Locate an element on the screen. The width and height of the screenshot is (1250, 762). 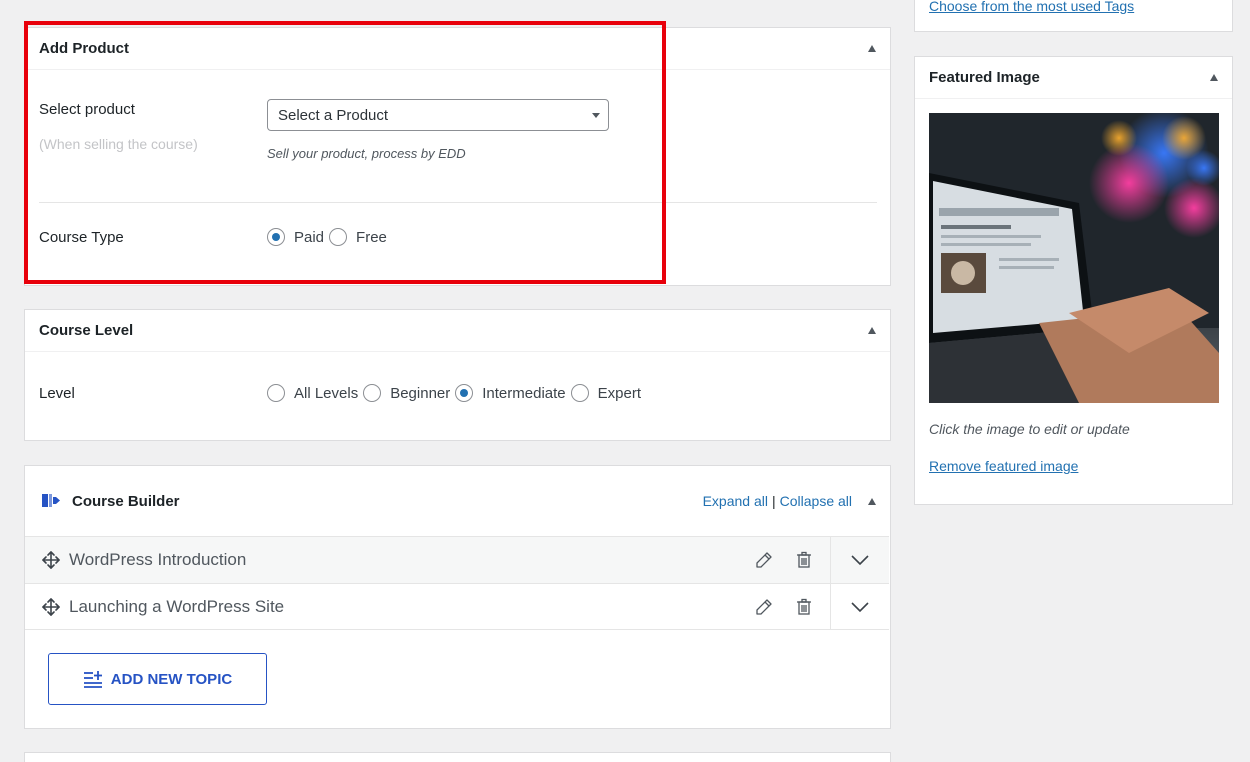
featured-image-toggle-icon is located at coordinates (1214, 77).